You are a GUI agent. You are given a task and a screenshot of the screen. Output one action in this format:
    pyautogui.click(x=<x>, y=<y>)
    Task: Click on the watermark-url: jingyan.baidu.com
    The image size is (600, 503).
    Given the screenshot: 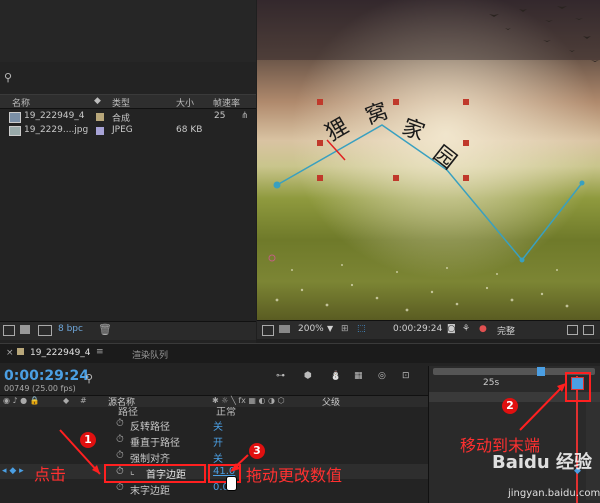 What is the action you would take?
    pyautogui.click(x=554, y=493)
    